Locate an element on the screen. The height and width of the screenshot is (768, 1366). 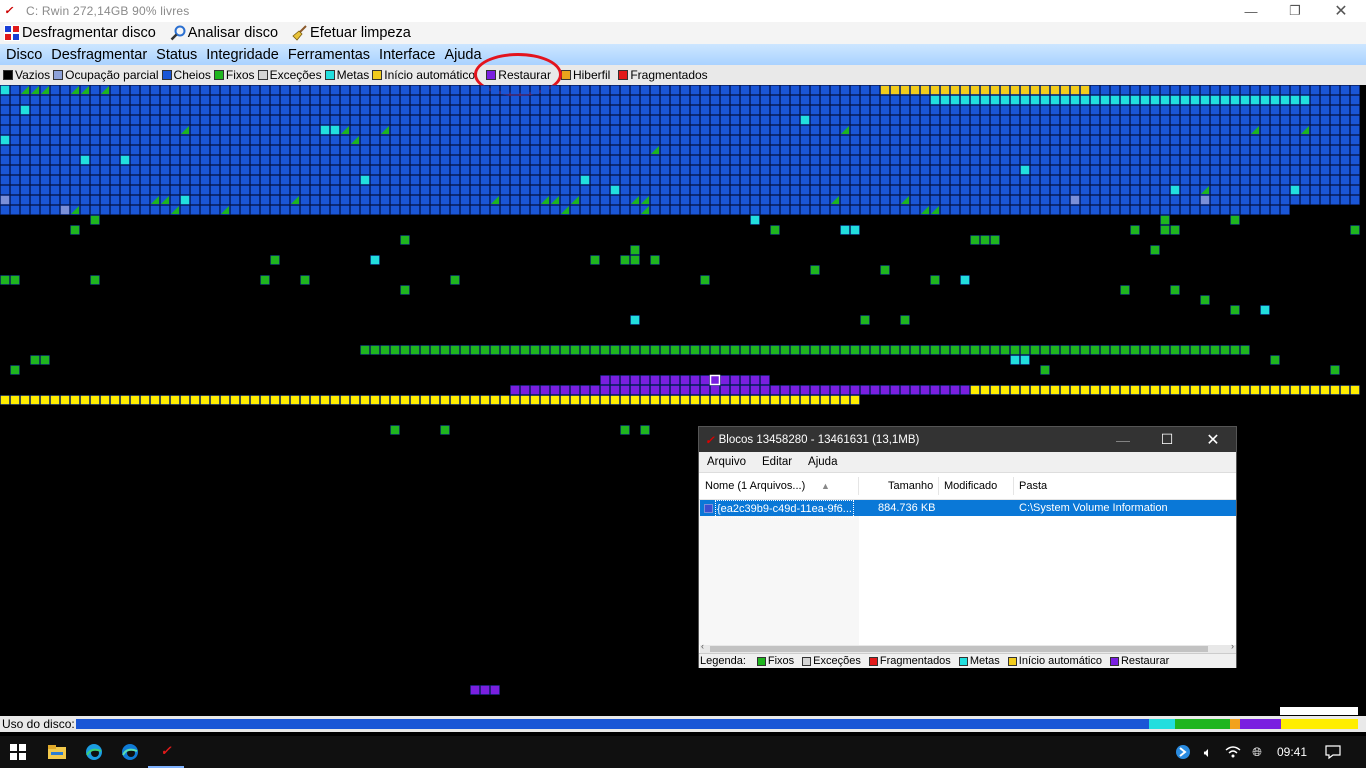
network-icon is located at coordinates (1183, 752).